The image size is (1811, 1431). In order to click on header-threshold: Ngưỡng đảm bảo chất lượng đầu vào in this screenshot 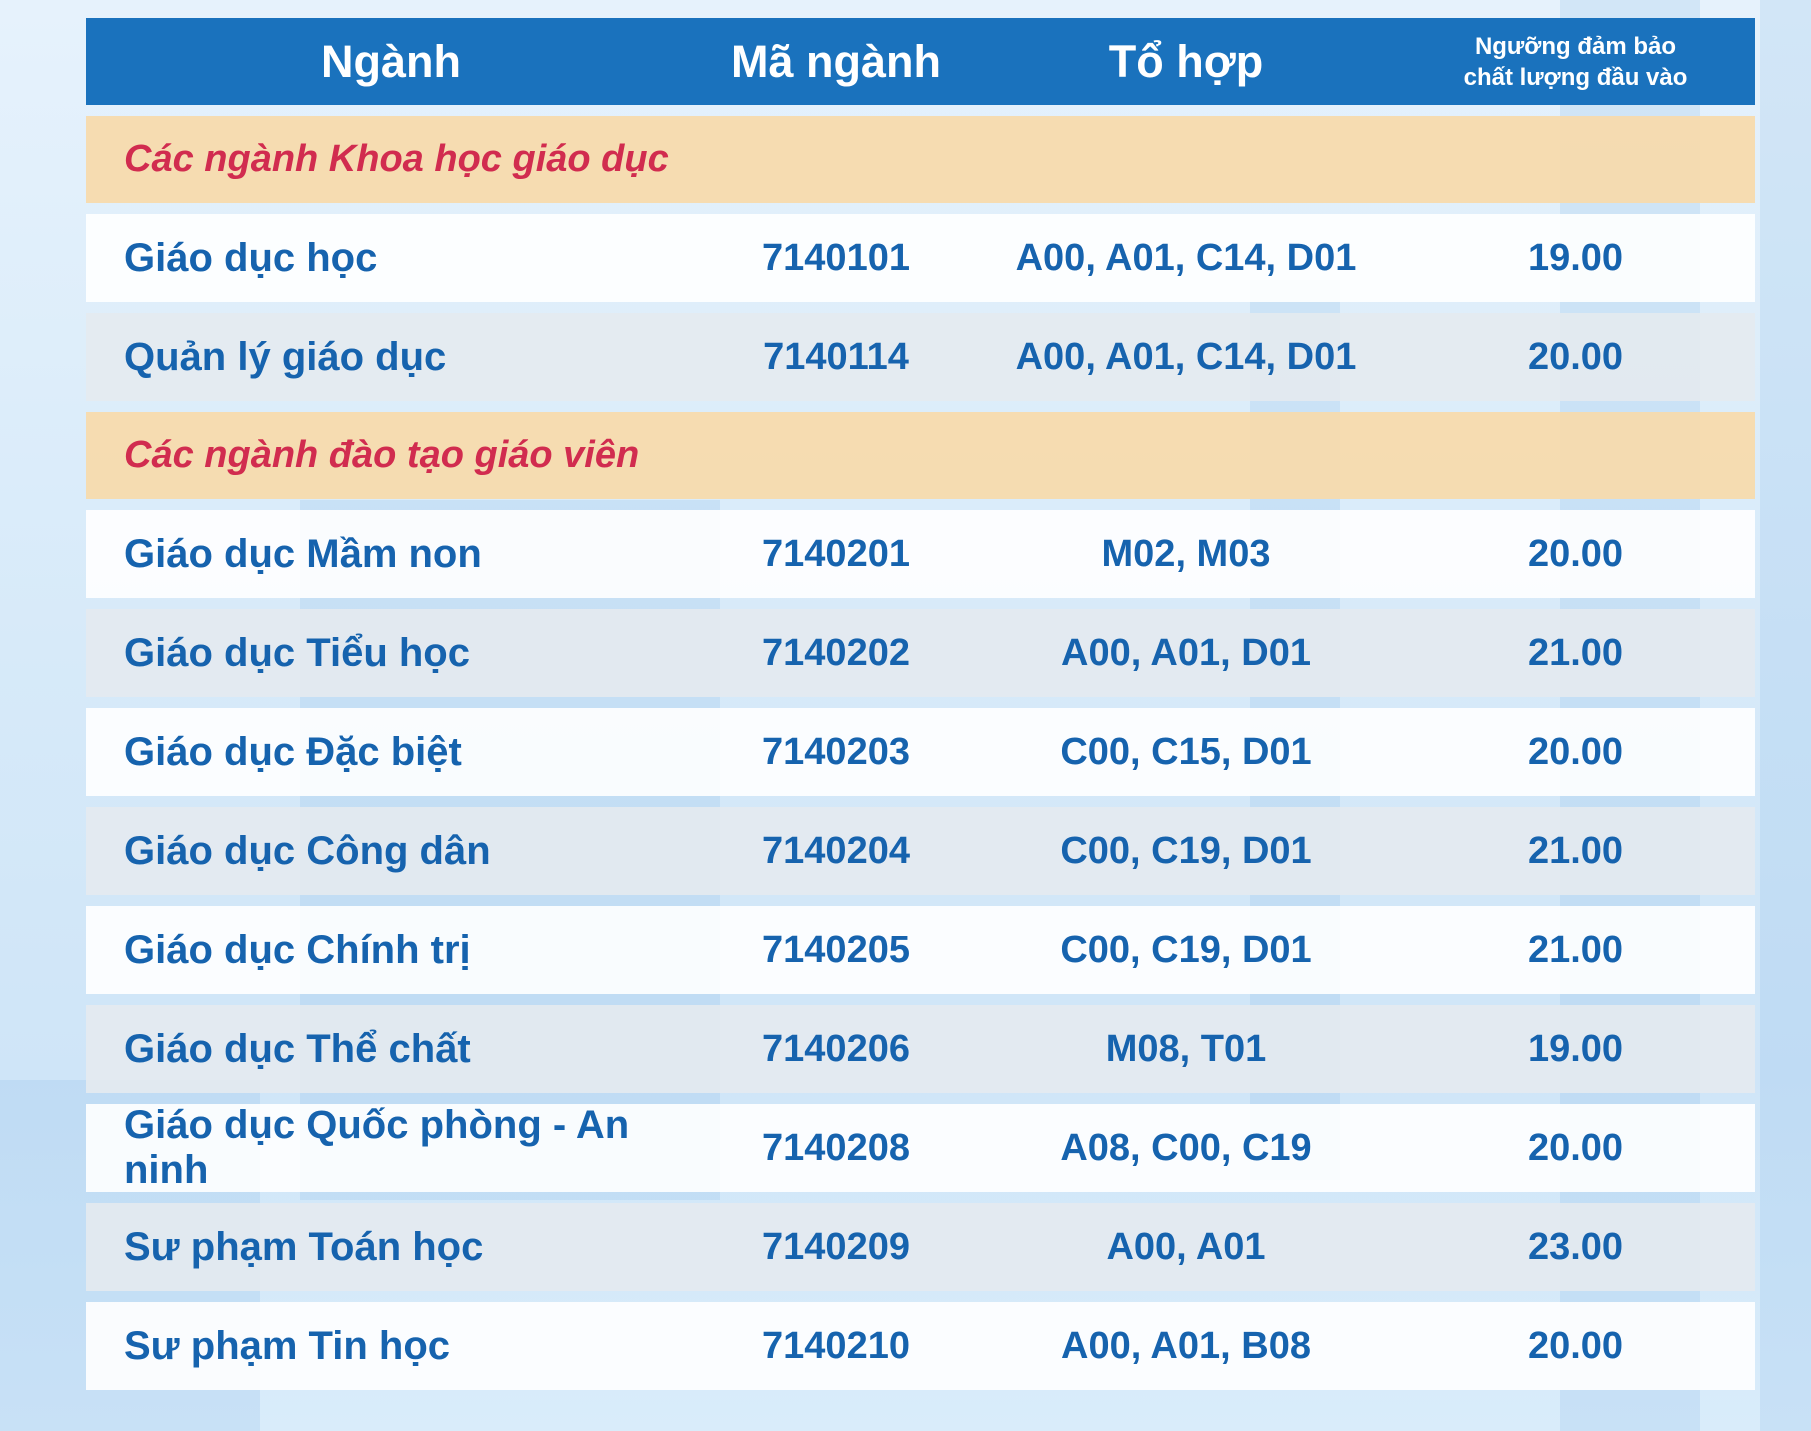, I will do `click(1575, 62)`.